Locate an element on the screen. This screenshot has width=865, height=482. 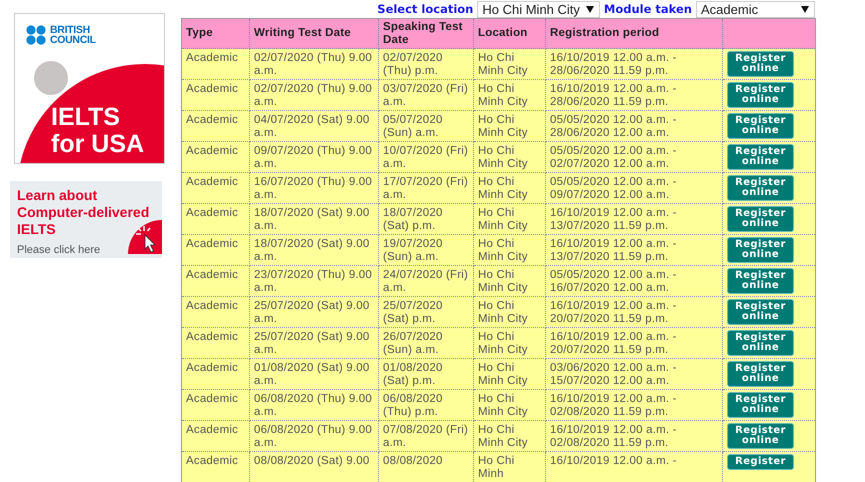
table-cell: 24/07/2020 (Fri) a.m. is located at coordinates (426, 281).